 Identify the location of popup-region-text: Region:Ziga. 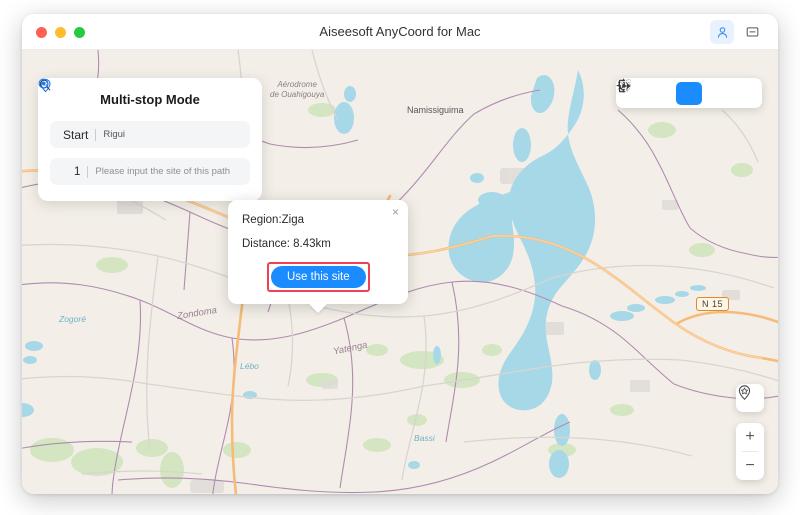
(273, 220).